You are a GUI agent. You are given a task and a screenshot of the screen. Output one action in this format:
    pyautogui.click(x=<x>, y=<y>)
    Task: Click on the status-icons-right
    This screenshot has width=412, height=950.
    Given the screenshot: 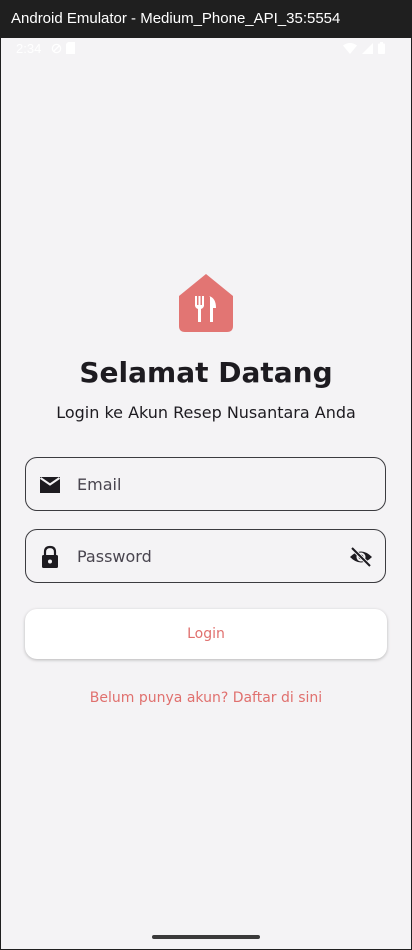 What is the action you would take?
    pyautogui.click(x=364, y=48)
    